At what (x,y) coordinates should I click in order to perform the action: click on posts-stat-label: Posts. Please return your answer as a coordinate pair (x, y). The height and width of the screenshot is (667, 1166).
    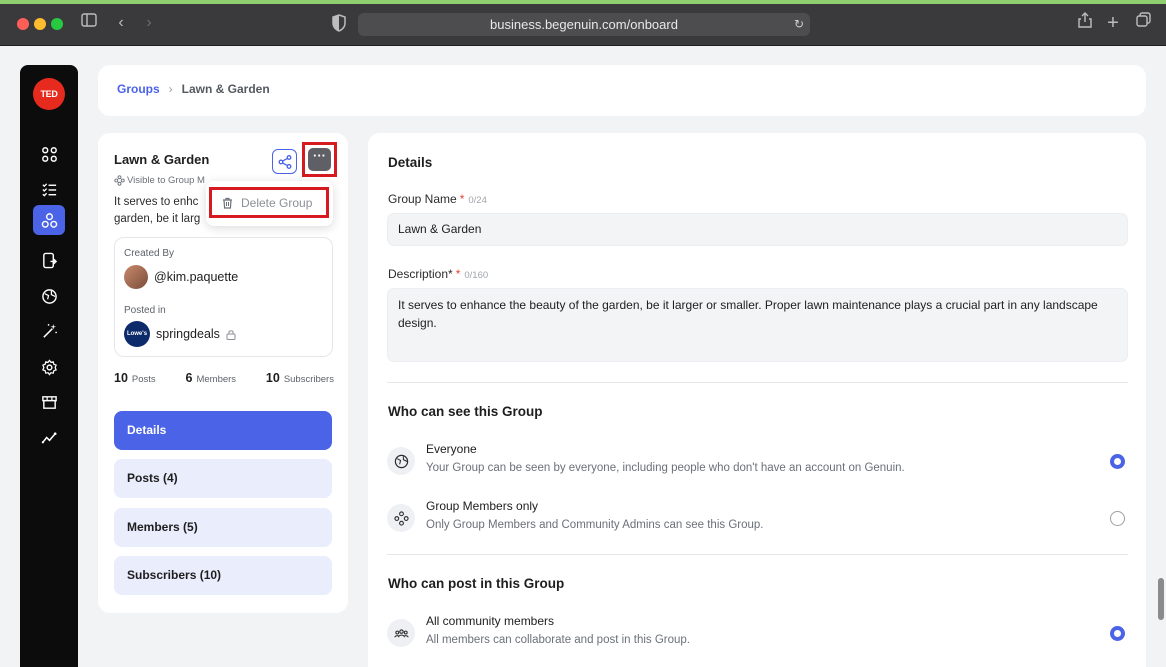
    Looking at the image, I should click on (143, 379).